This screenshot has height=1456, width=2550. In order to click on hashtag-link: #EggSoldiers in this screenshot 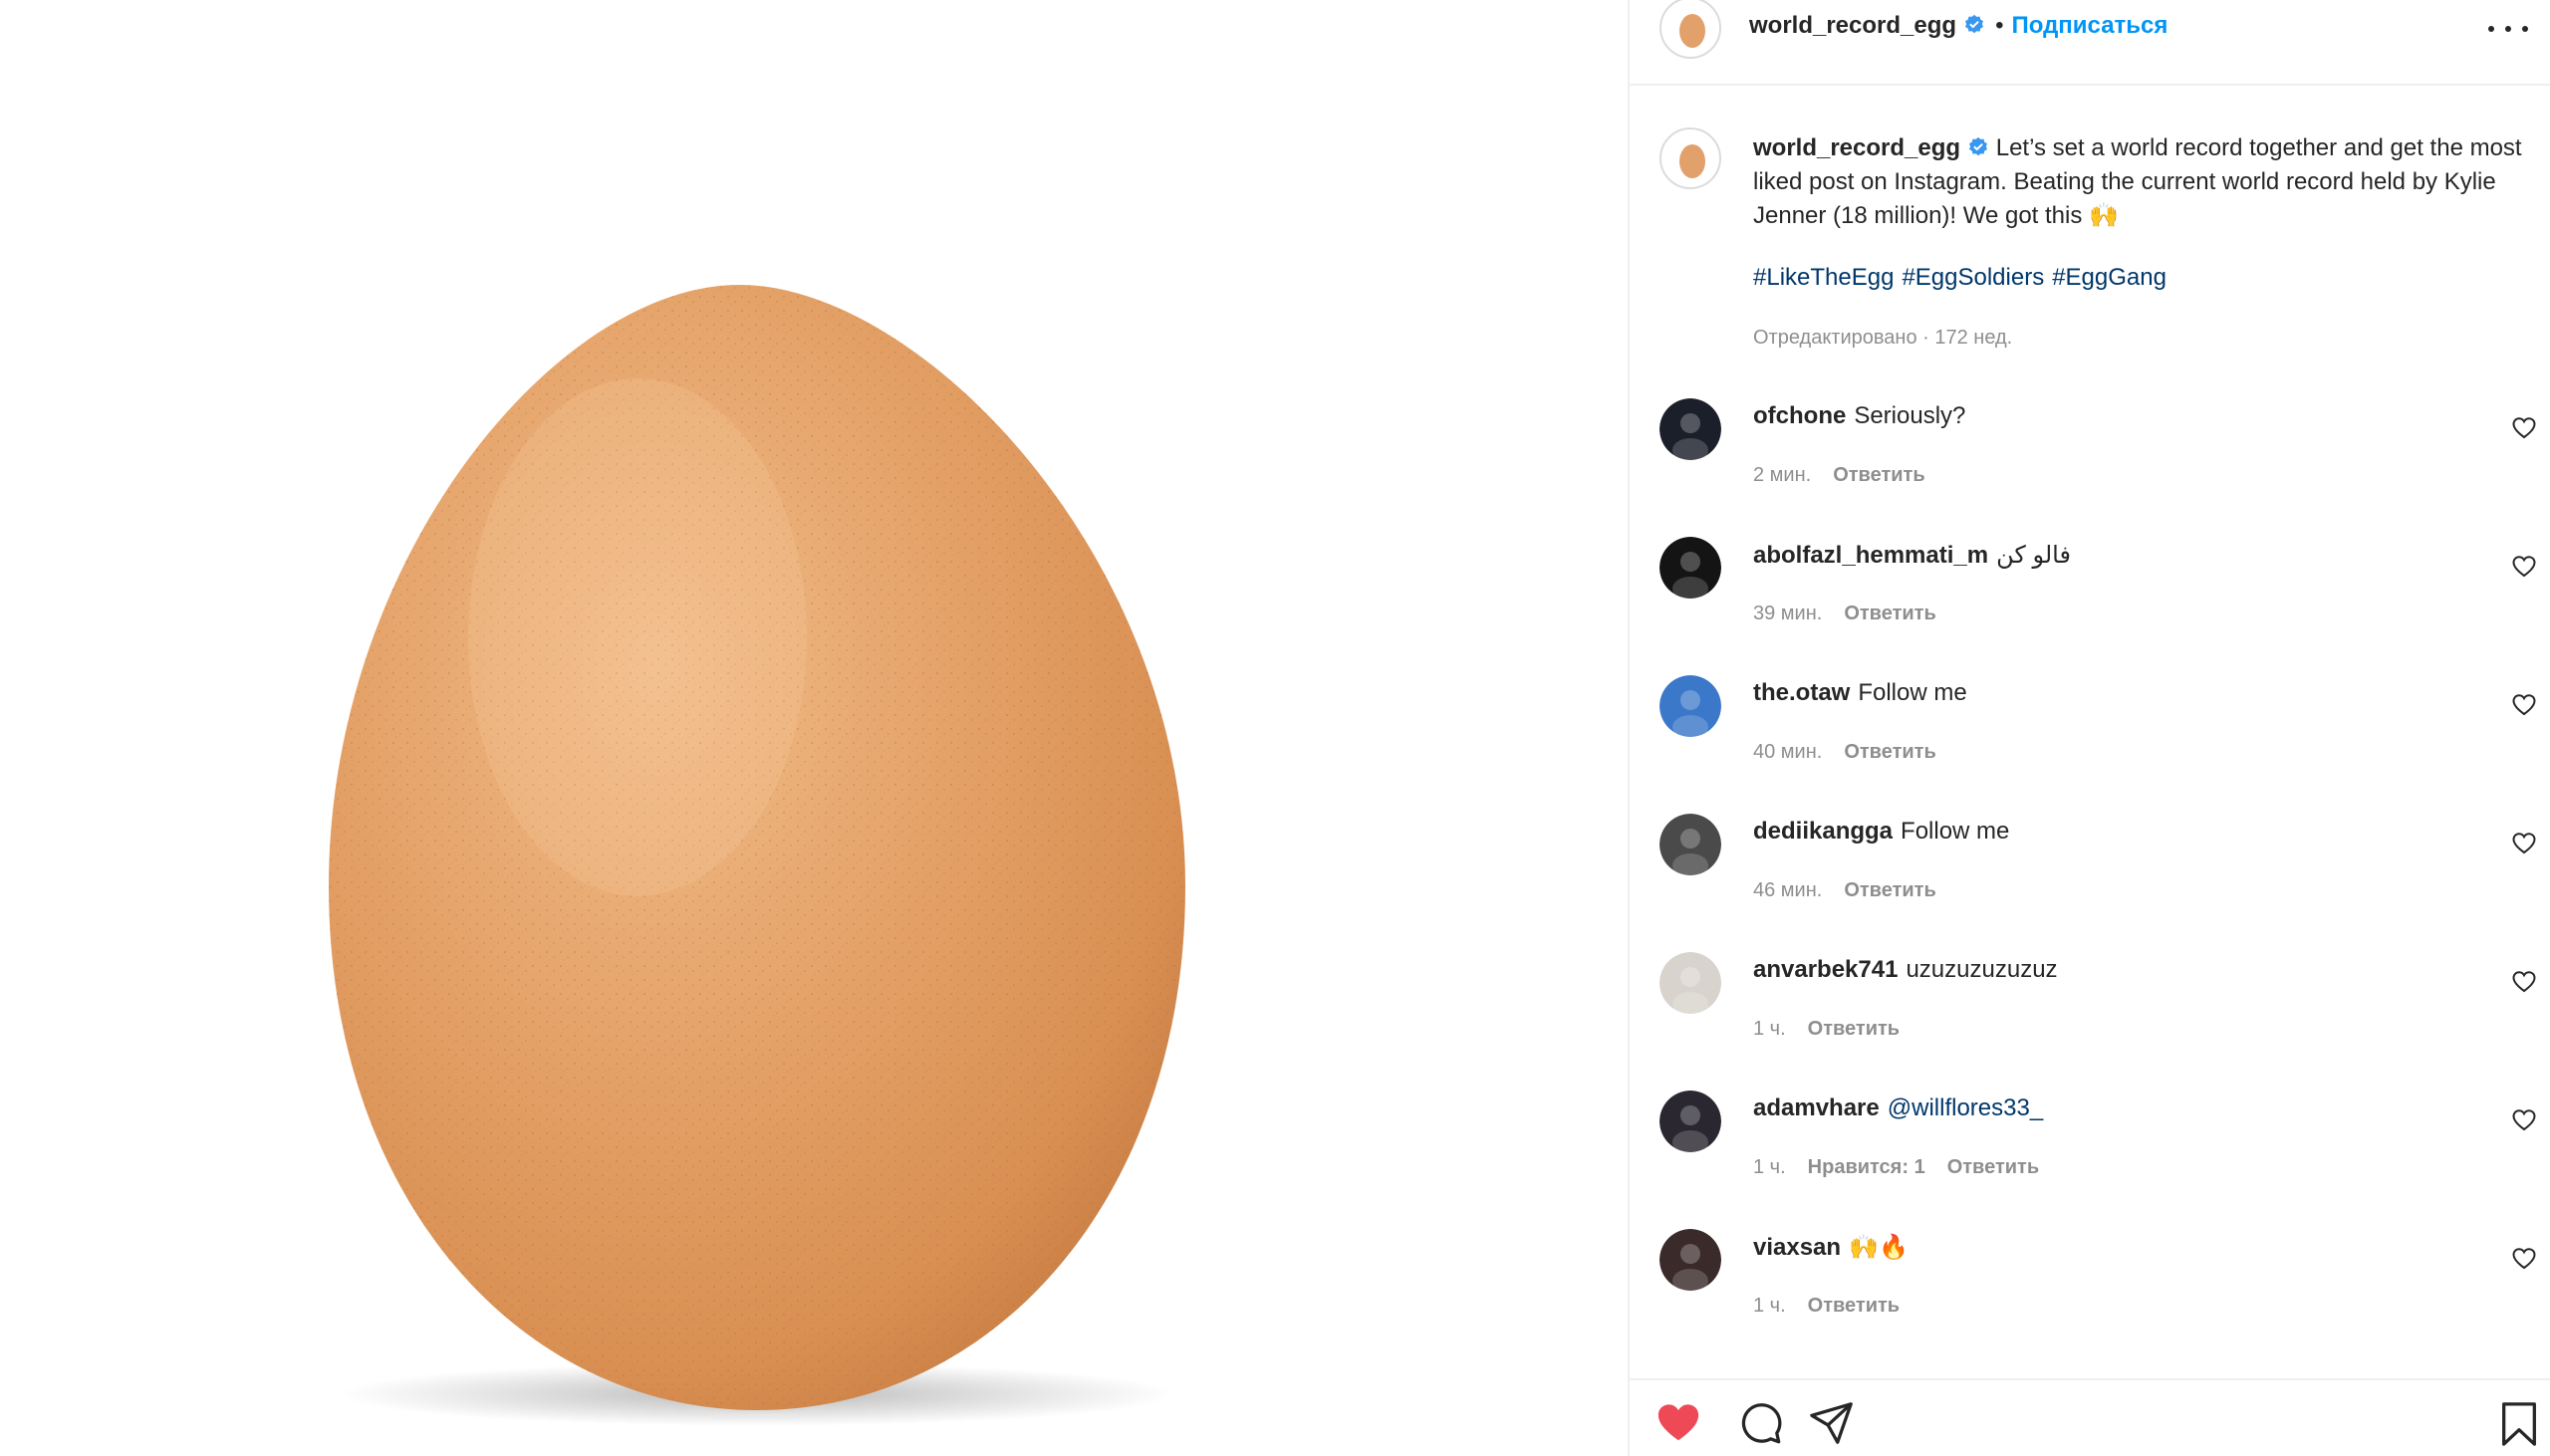, I will do `click(1973, 277)`.